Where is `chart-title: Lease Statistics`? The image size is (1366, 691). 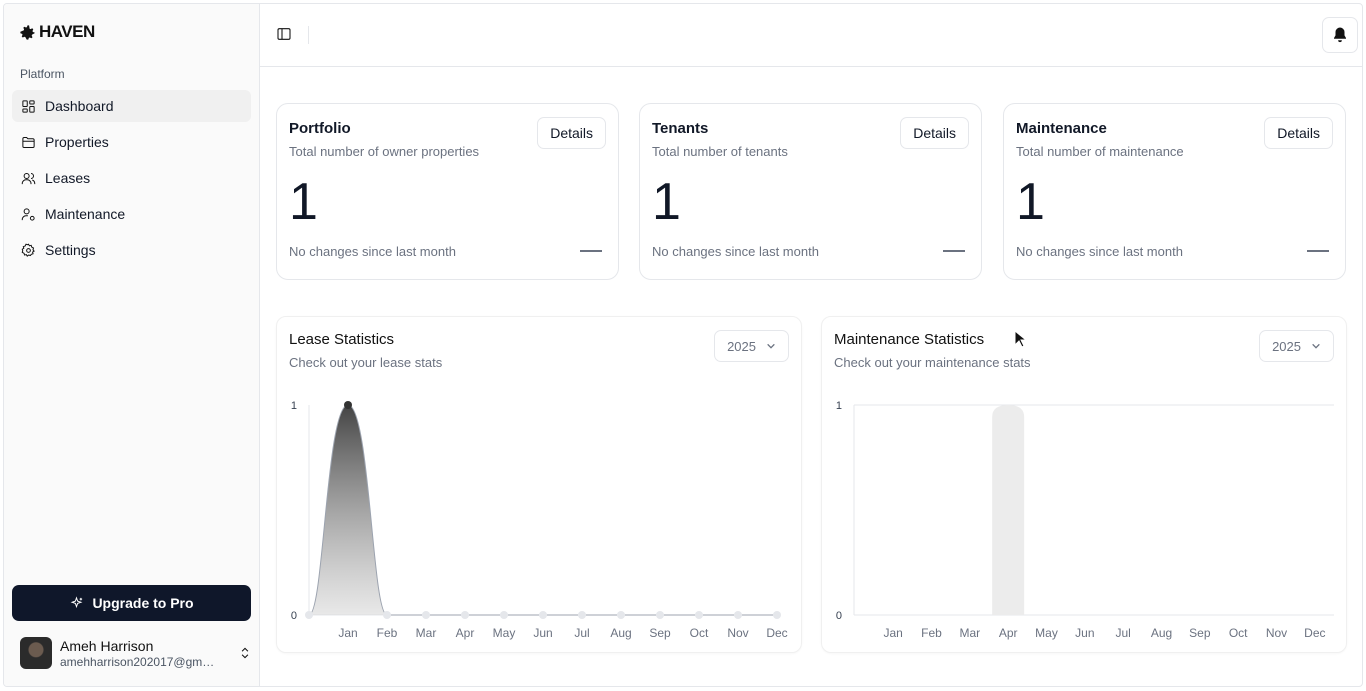 chart-title: Lease Statistics is located at coordinates (342, 339).